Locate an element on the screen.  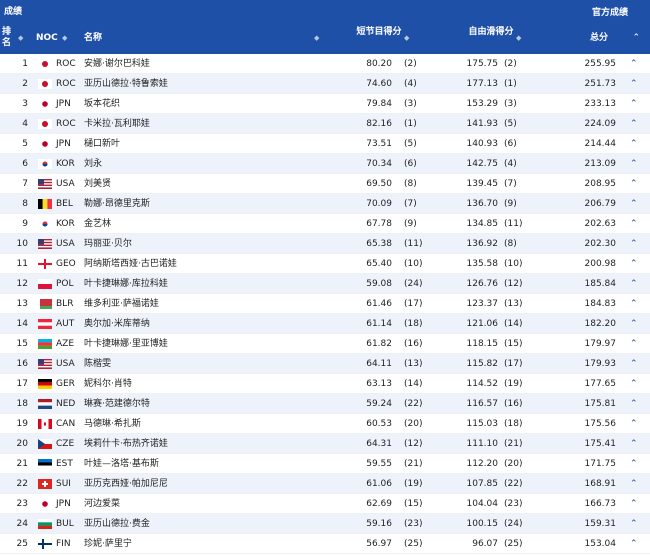
table-row: 9 KOR 金艺林 67.78 (9) 134.85 (11) 202.63 ⌃ is located at coordinates (325, 224).